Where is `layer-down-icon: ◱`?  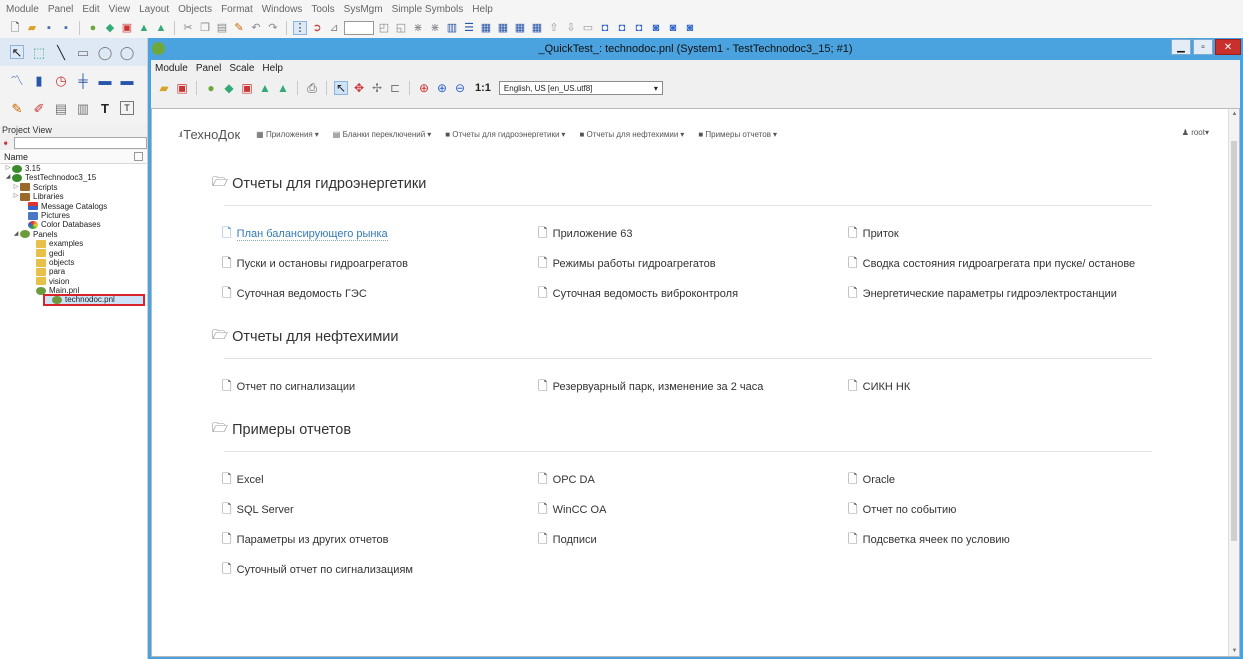
layer-down-icon: ◱ is located at coordinates (401, 28).